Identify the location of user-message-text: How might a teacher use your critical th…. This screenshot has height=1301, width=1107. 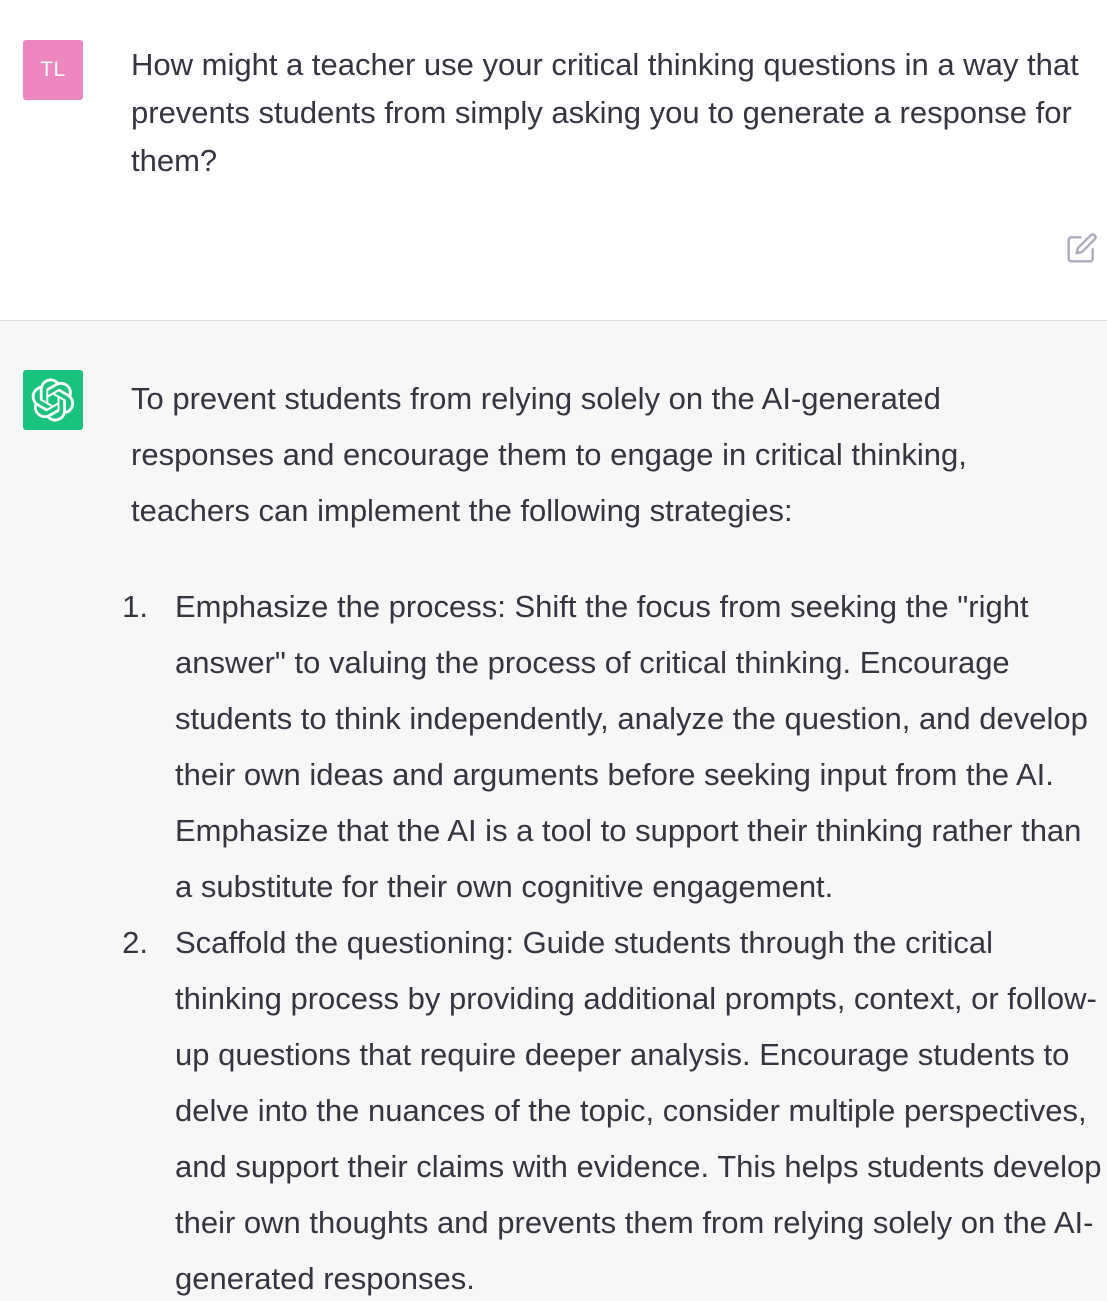
(605, 112).